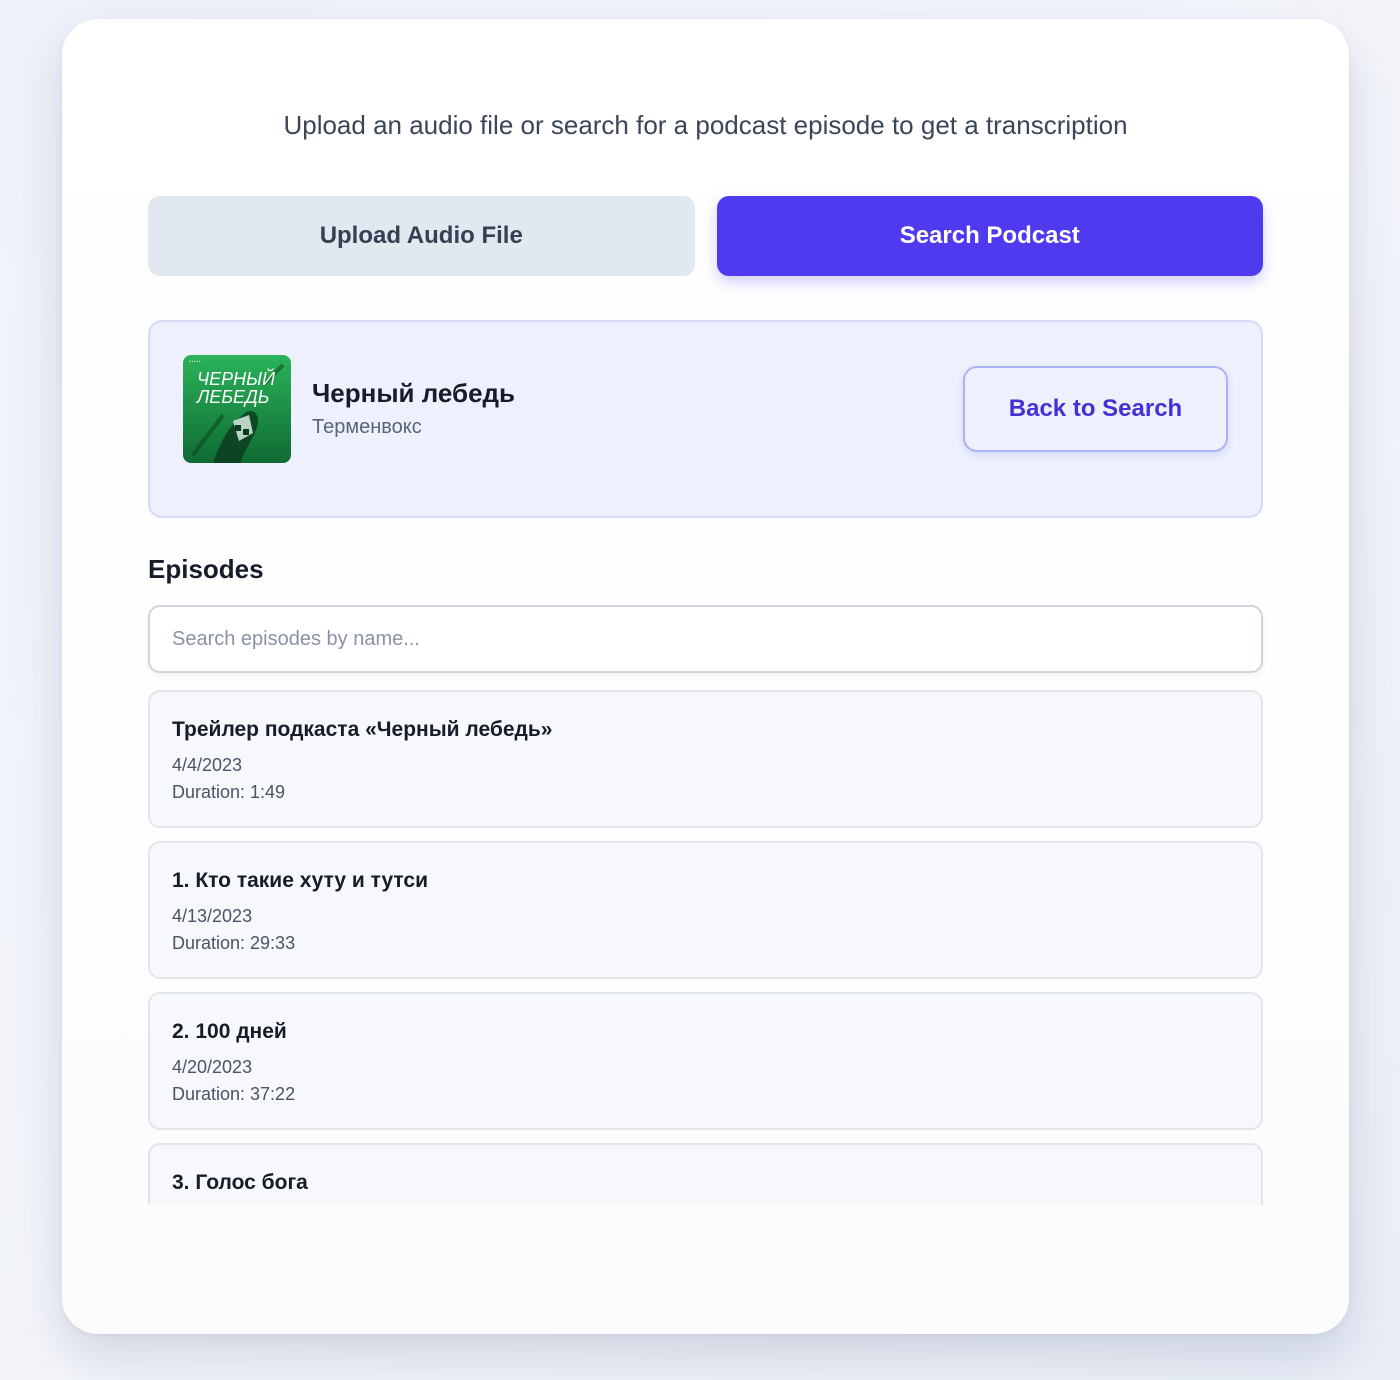 The width and height of the screenshot is (1400, 1380). Describe the element at coordinates (300, 880) in the screenshot. I see `episode-title: 1. Кто такие хуту и тутси` at that location.